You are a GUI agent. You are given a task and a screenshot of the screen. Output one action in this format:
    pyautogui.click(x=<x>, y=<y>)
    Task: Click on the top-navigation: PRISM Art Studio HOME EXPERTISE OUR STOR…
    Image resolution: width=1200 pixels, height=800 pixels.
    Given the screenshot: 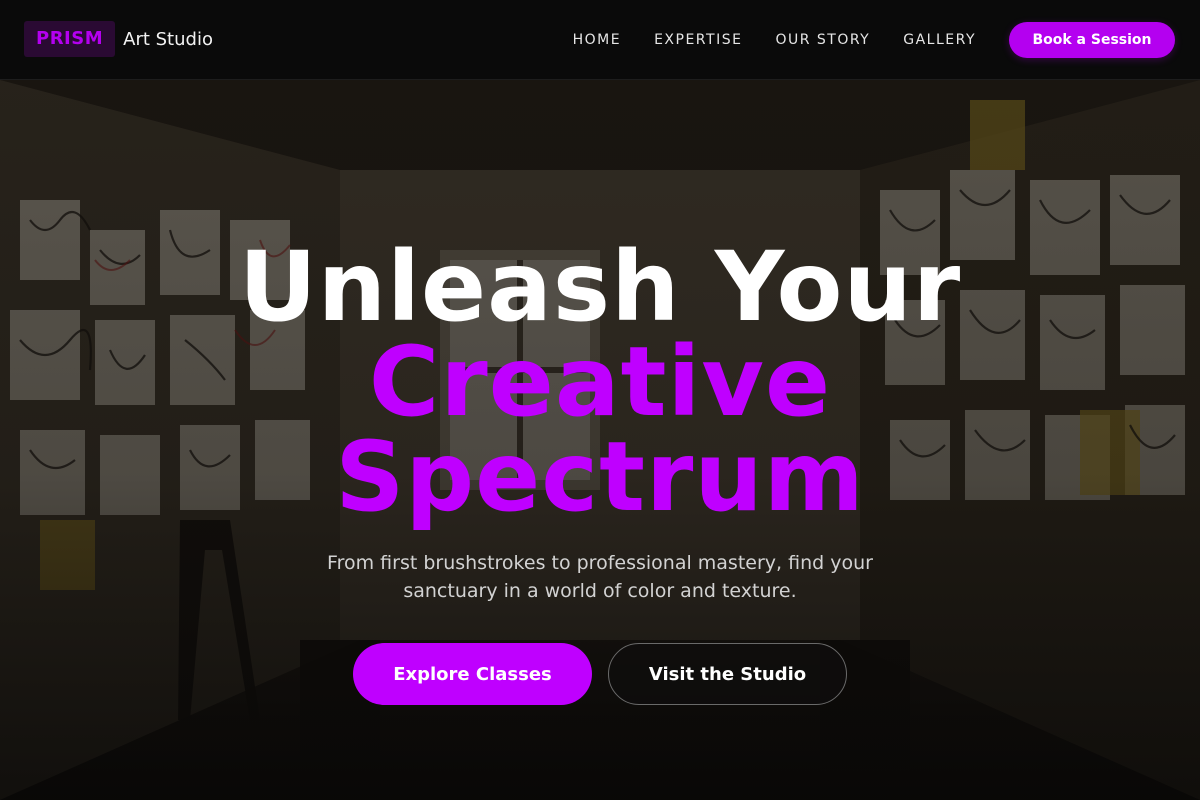 What is the action you would take?
    pyautogui.click(x=600, y=40)
    